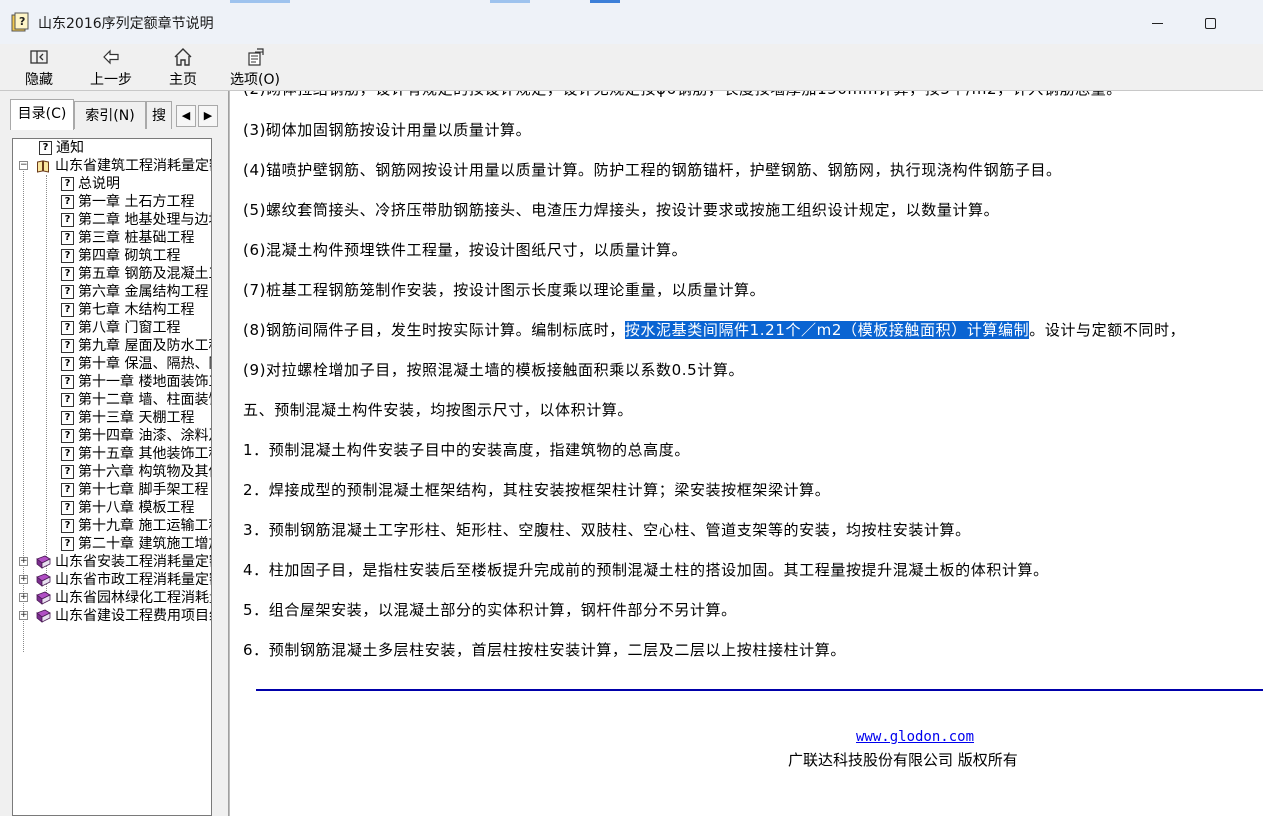  What do you see at coordinates (43, 166) in the screenshot?
I see `open-book-icon` at bounding box center [43, 166].